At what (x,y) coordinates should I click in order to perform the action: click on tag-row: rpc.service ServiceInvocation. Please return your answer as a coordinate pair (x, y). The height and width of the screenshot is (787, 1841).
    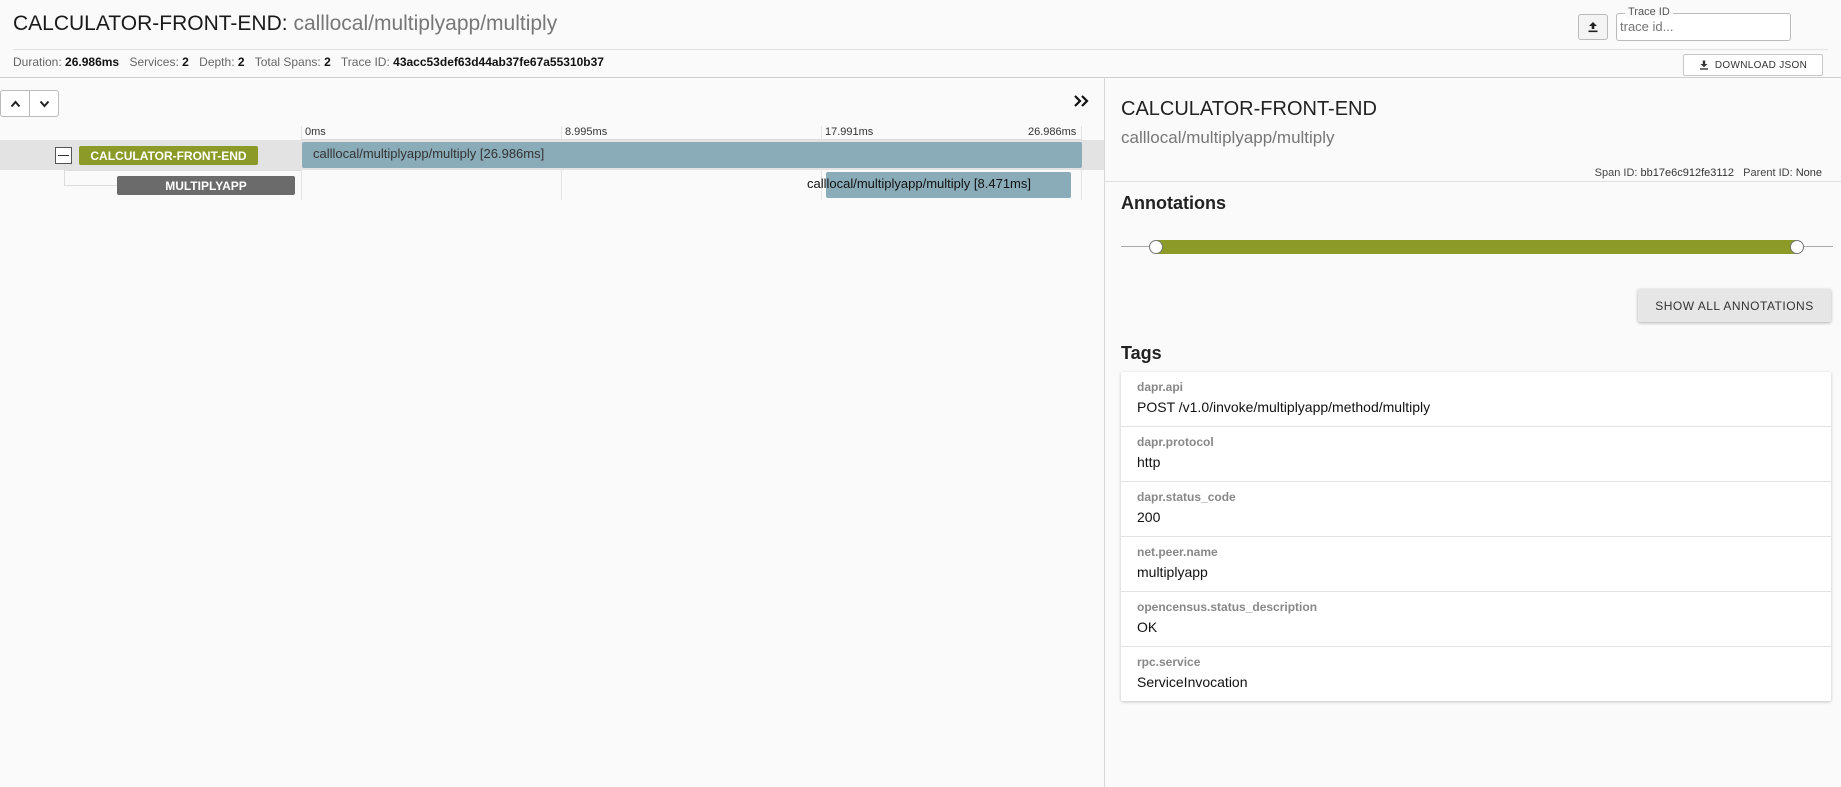
    Looking at the image, I should click on (1476, 674).